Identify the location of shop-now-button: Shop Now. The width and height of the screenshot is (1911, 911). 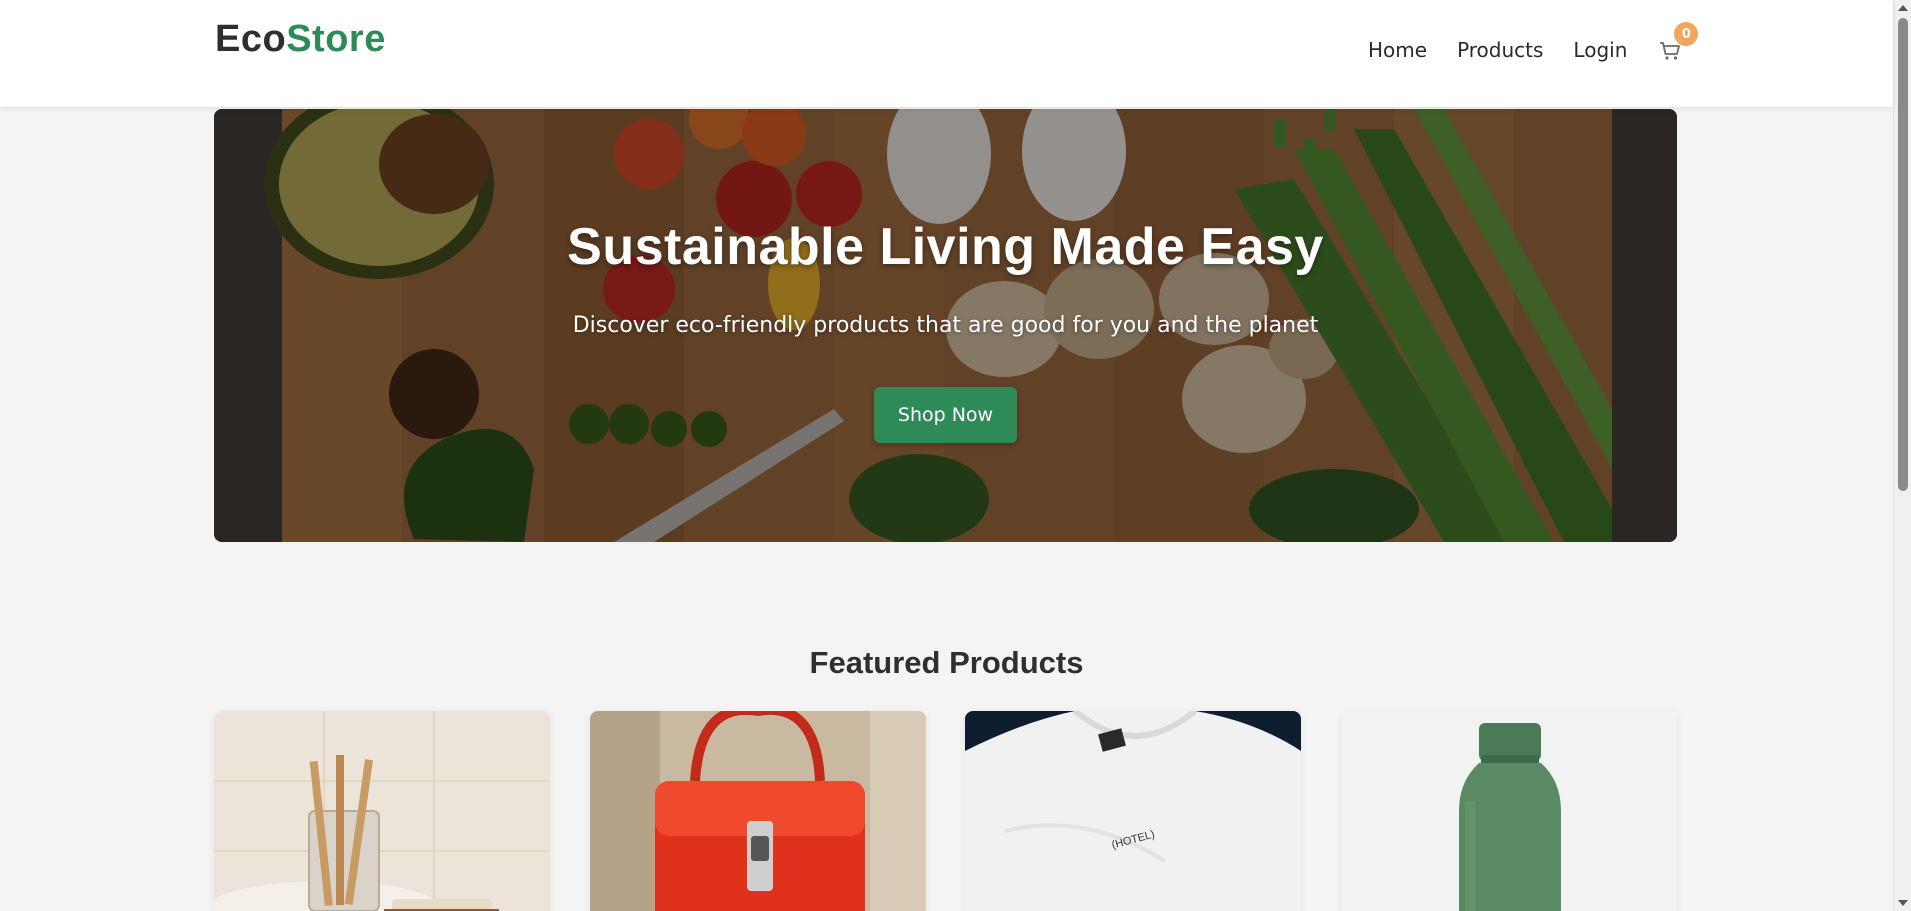
(945, 415).